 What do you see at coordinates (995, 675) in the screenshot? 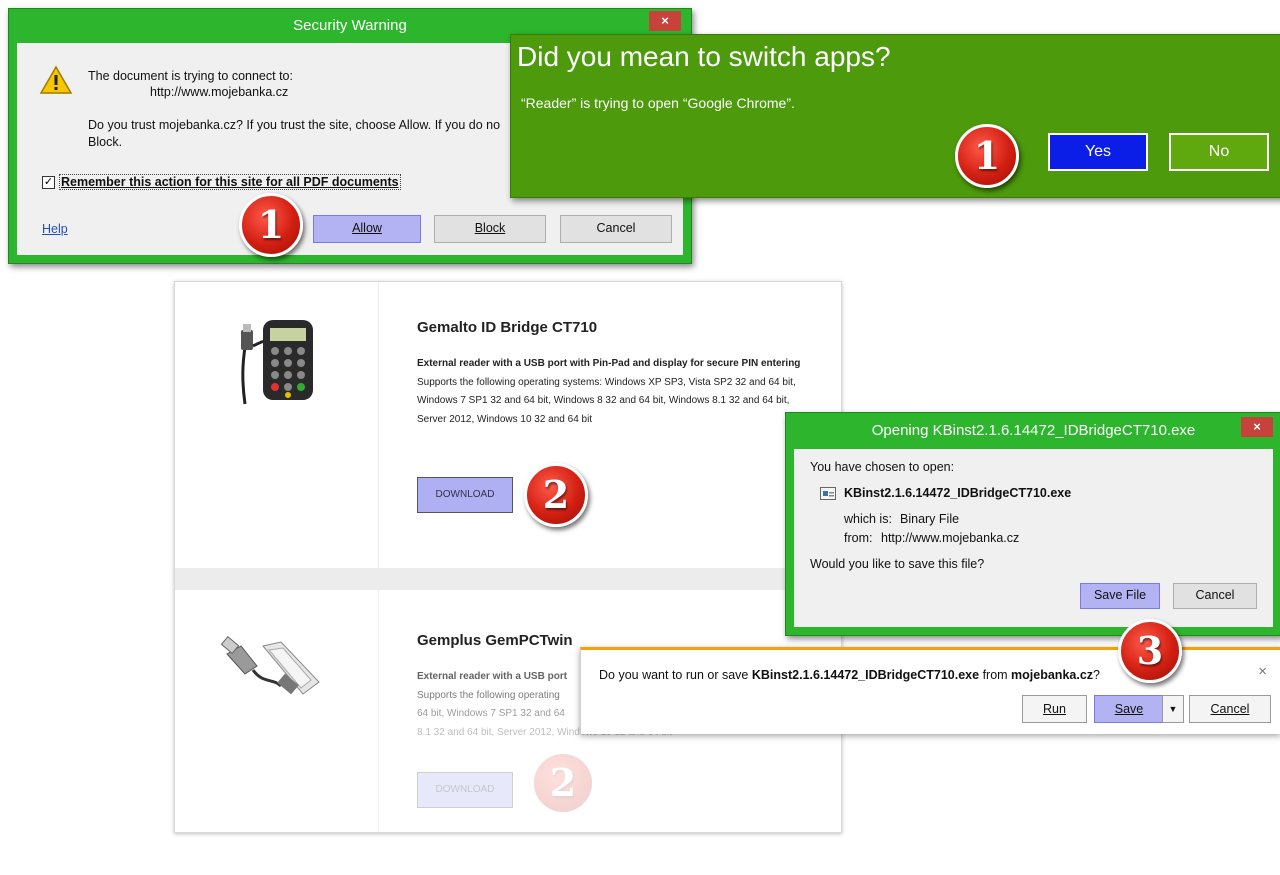
I see `prompt-from: from` at bounding box center [995, 675].